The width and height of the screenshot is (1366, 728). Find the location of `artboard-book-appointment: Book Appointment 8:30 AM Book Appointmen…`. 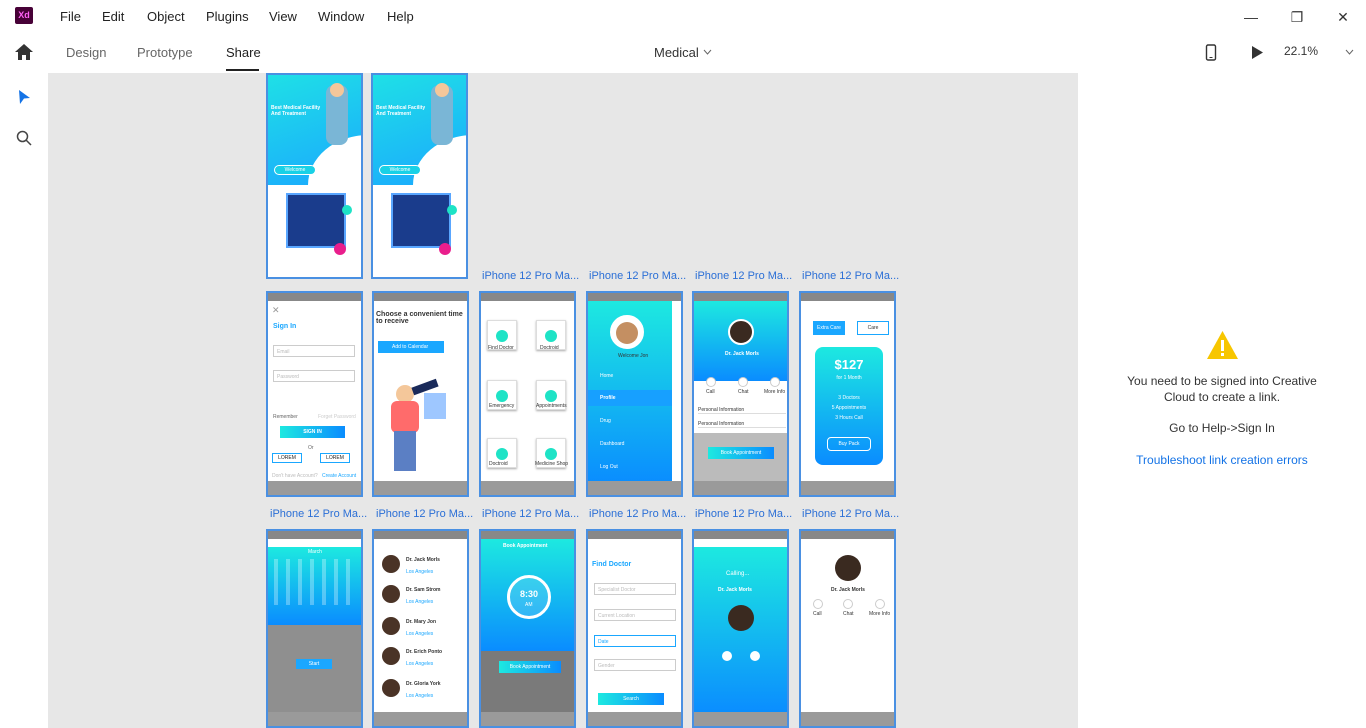

artboard-book-appointment: Book Appointment 8:30 AM Book Appointmen… is located at coordinates (527, 628).